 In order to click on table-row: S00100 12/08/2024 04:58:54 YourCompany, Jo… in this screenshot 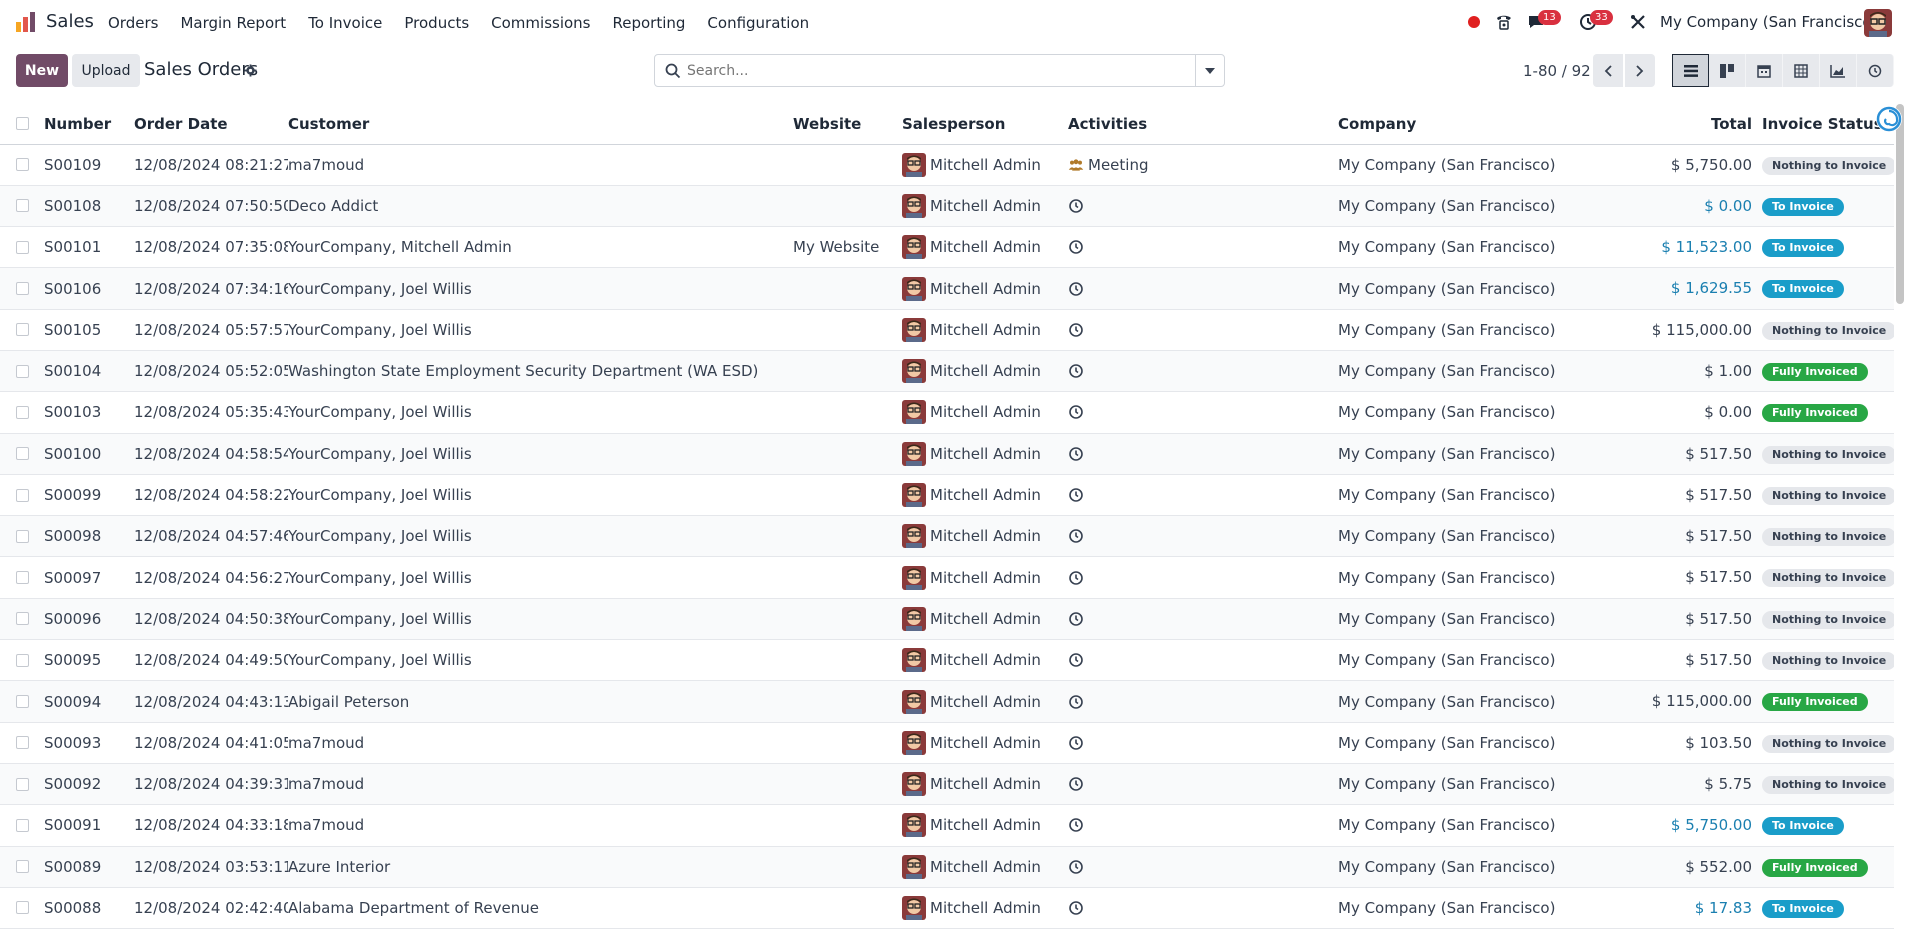, I will do `click(947, 454)`.